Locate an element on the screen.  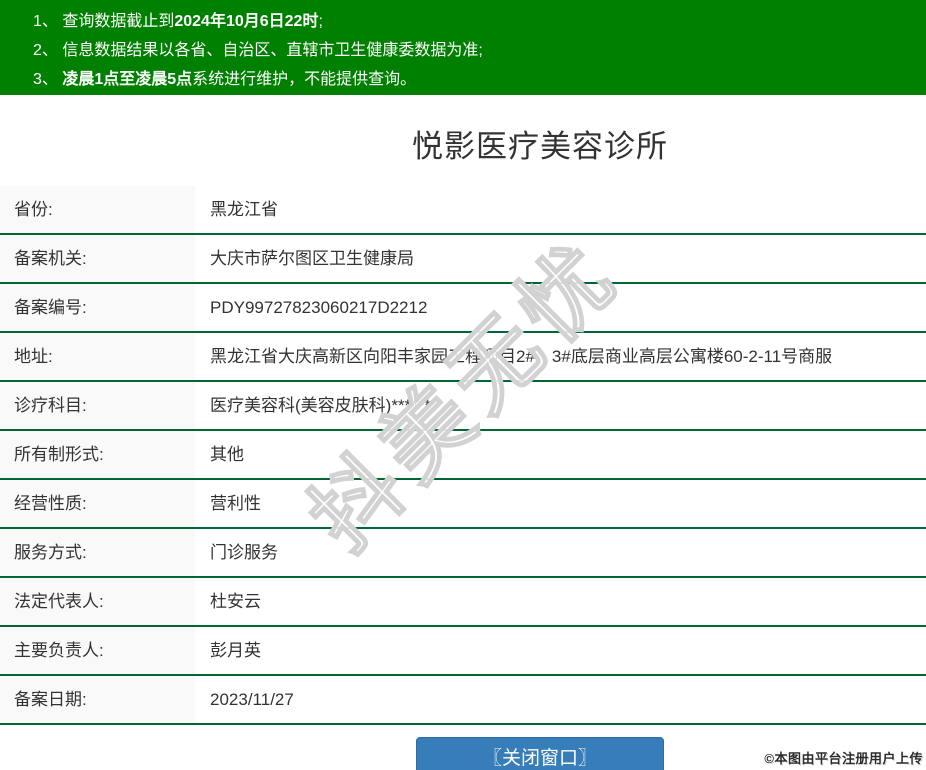
notice-line-1: 1、 查询数据截止到2024年10月6日22时; is located at coordinates (474, 21).